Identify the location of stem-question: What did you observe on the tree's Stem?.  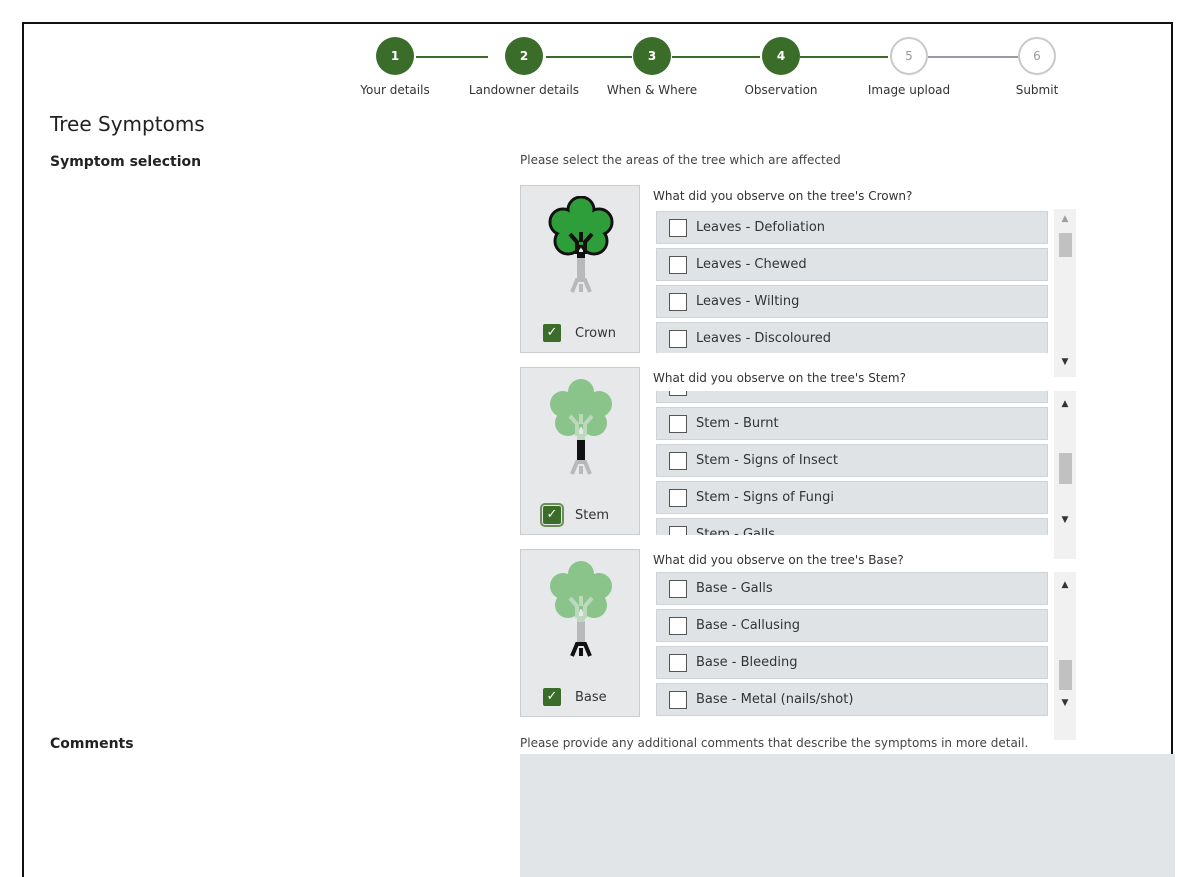
(779, 378).